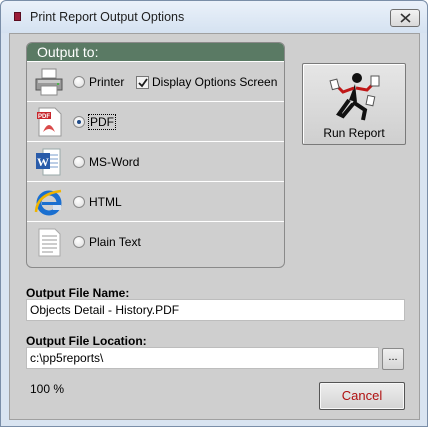 Image resolution: width=428 pixels, height=427 pixels. I want to click on text-document-icon, so click(48, 242).